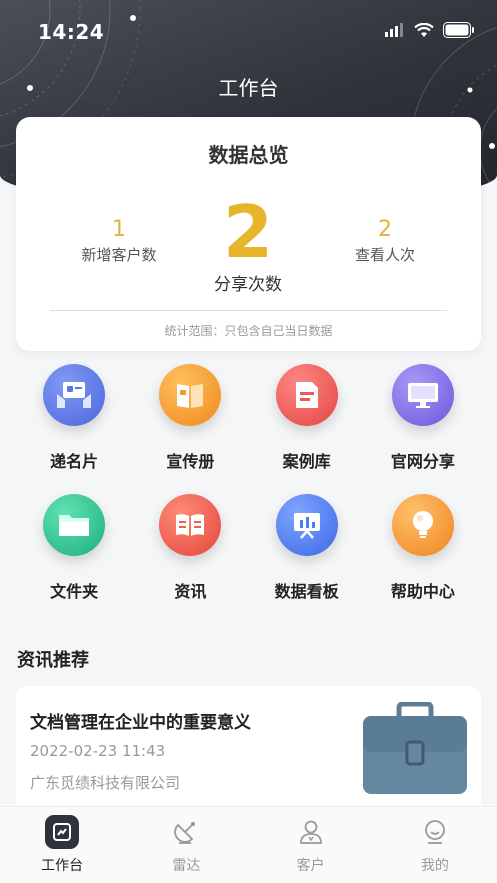 Image resolution: width=497 pixels, height=883 pixels. I want to click on menu-label: 数据看板, so click(306, 591).